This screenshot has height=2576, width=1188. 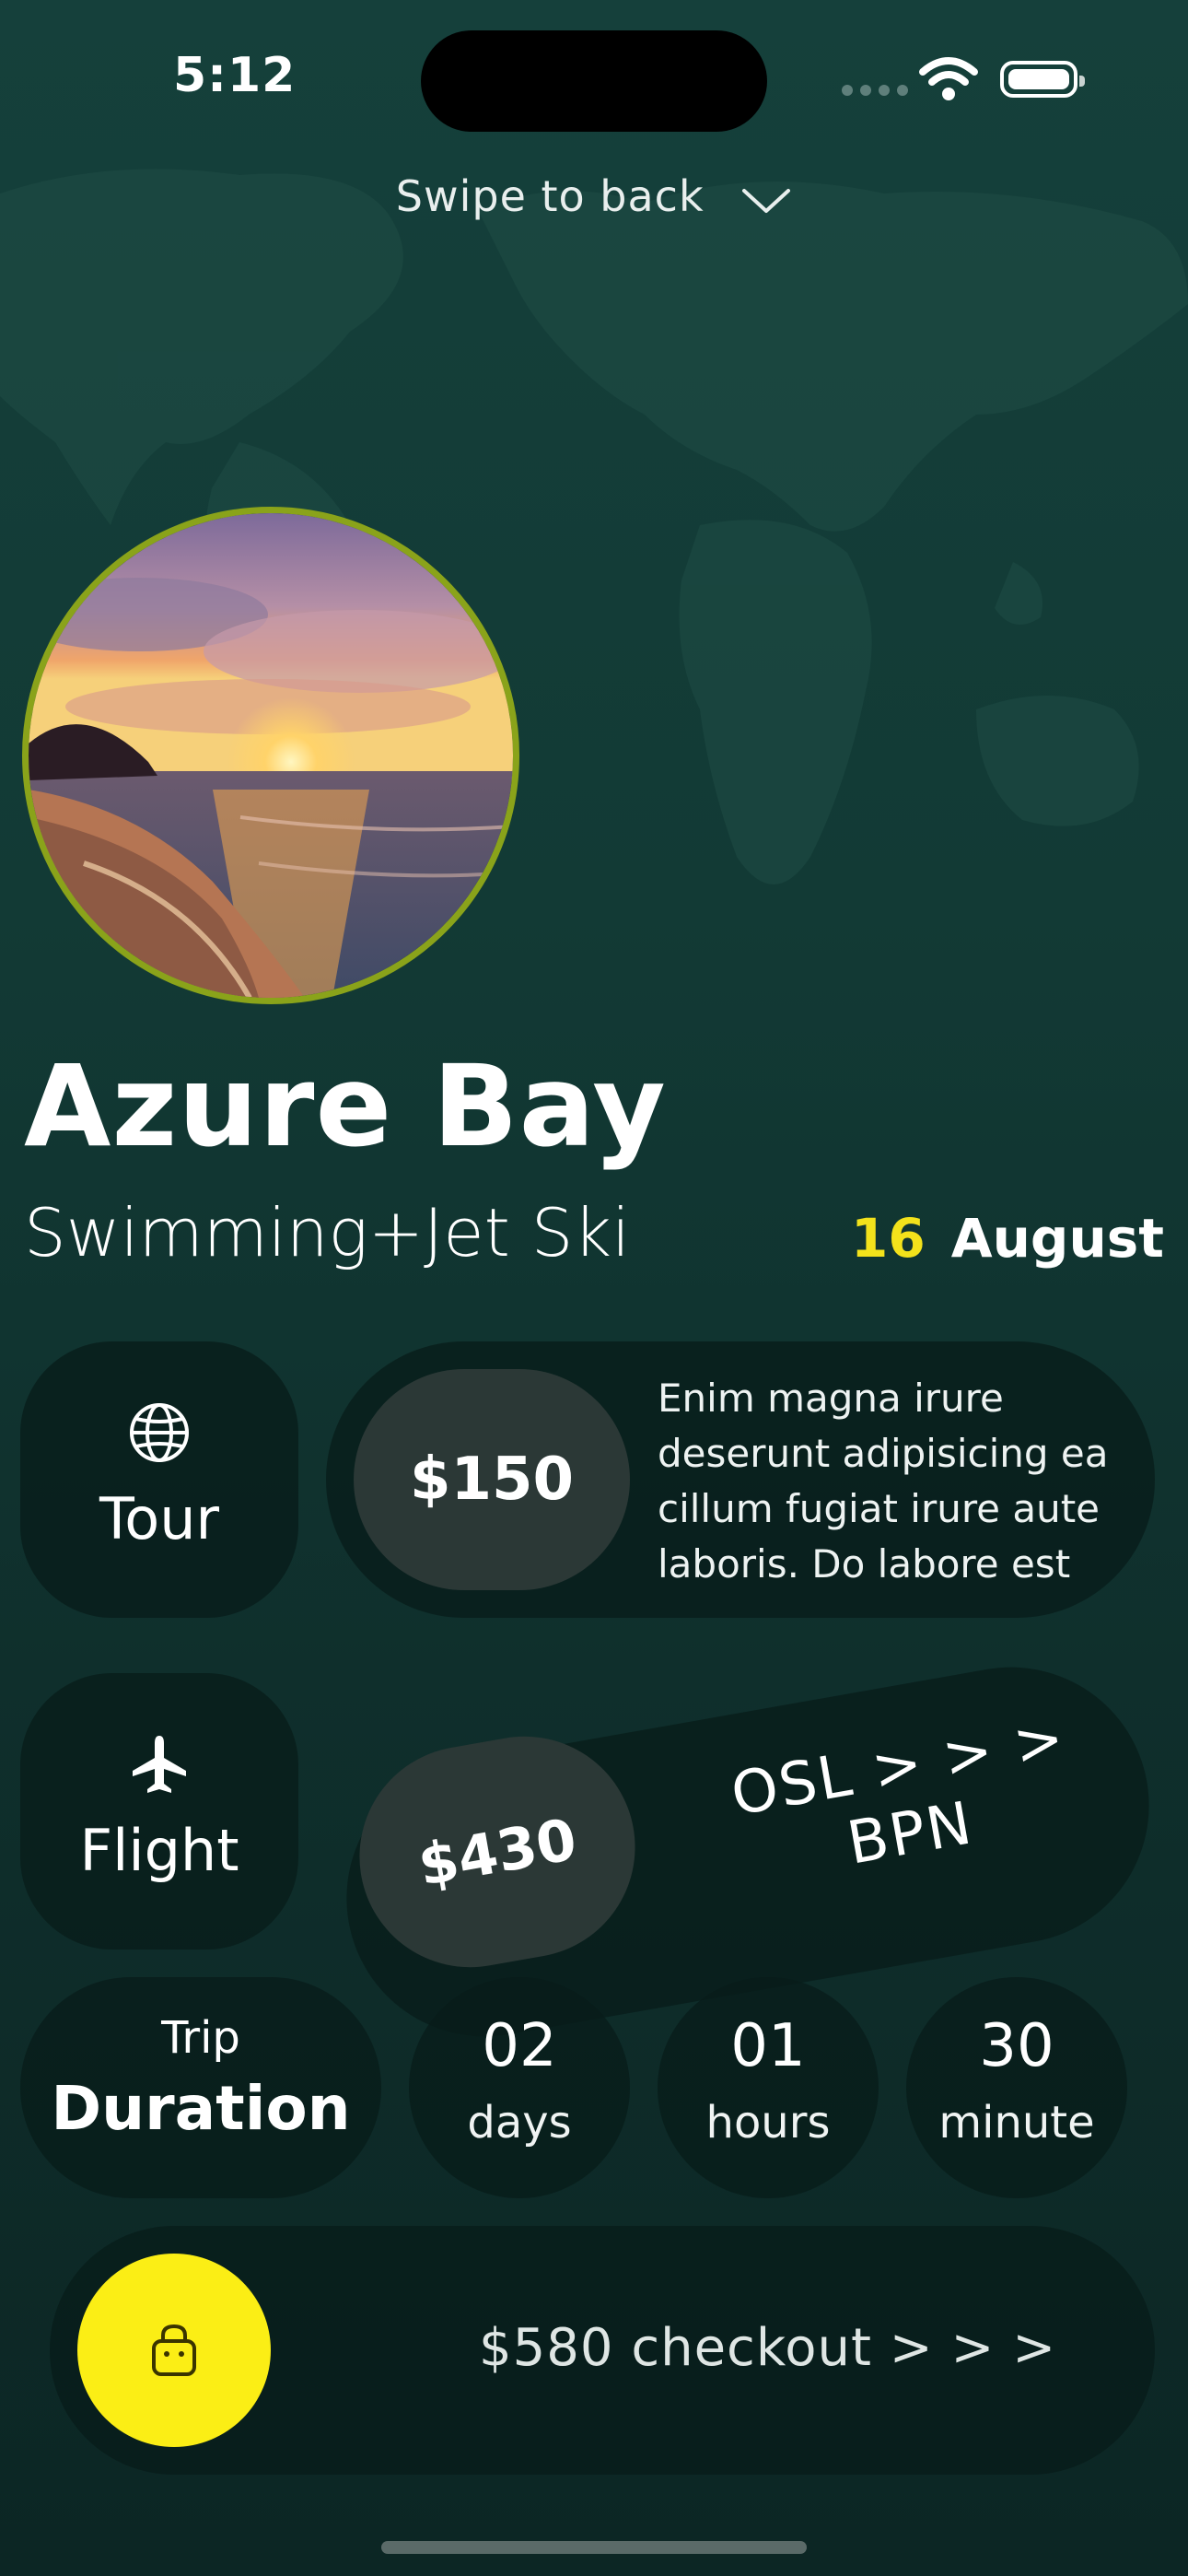 I want to click on checkout-label: $580 checkout > > >, so click(x=768, y=2348).